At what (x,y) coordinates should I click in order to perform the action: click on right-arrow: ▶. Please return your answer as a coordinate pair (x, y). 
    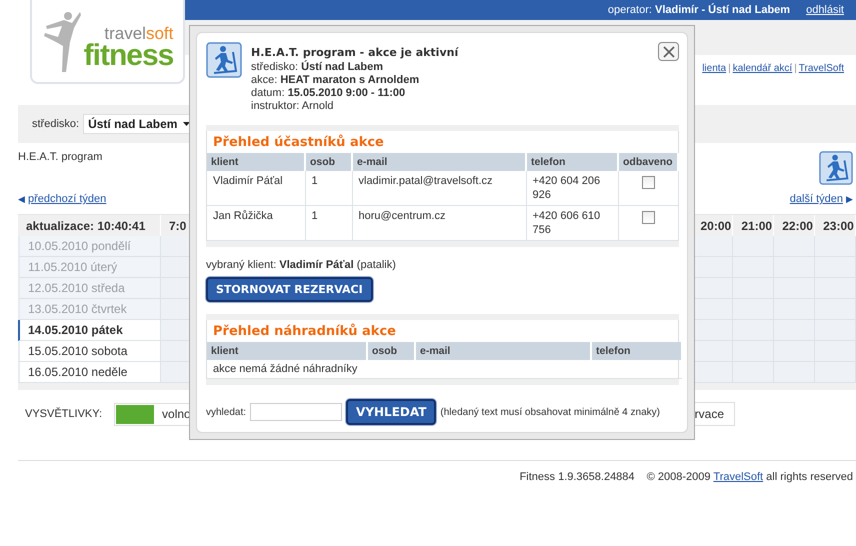
    Looking at the image, I should click on (849, 199).